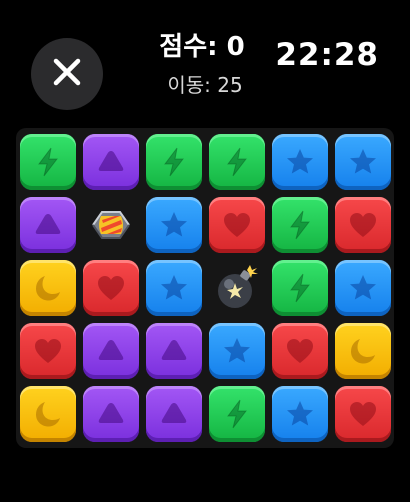 The image size is (410, 502). What do you see at coordinates (235, 47) in the screenshot?
I see `score-value: 0` at bounding box center [235, 47].